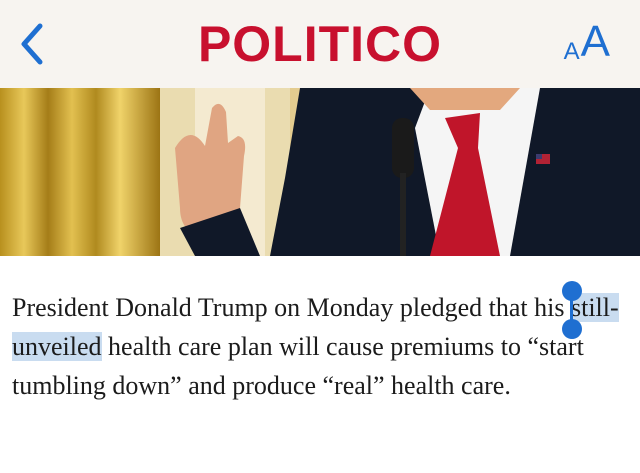 This screenshot has width=640, height=473. I want to click on text-size-small-label: A, so click(571, 51).